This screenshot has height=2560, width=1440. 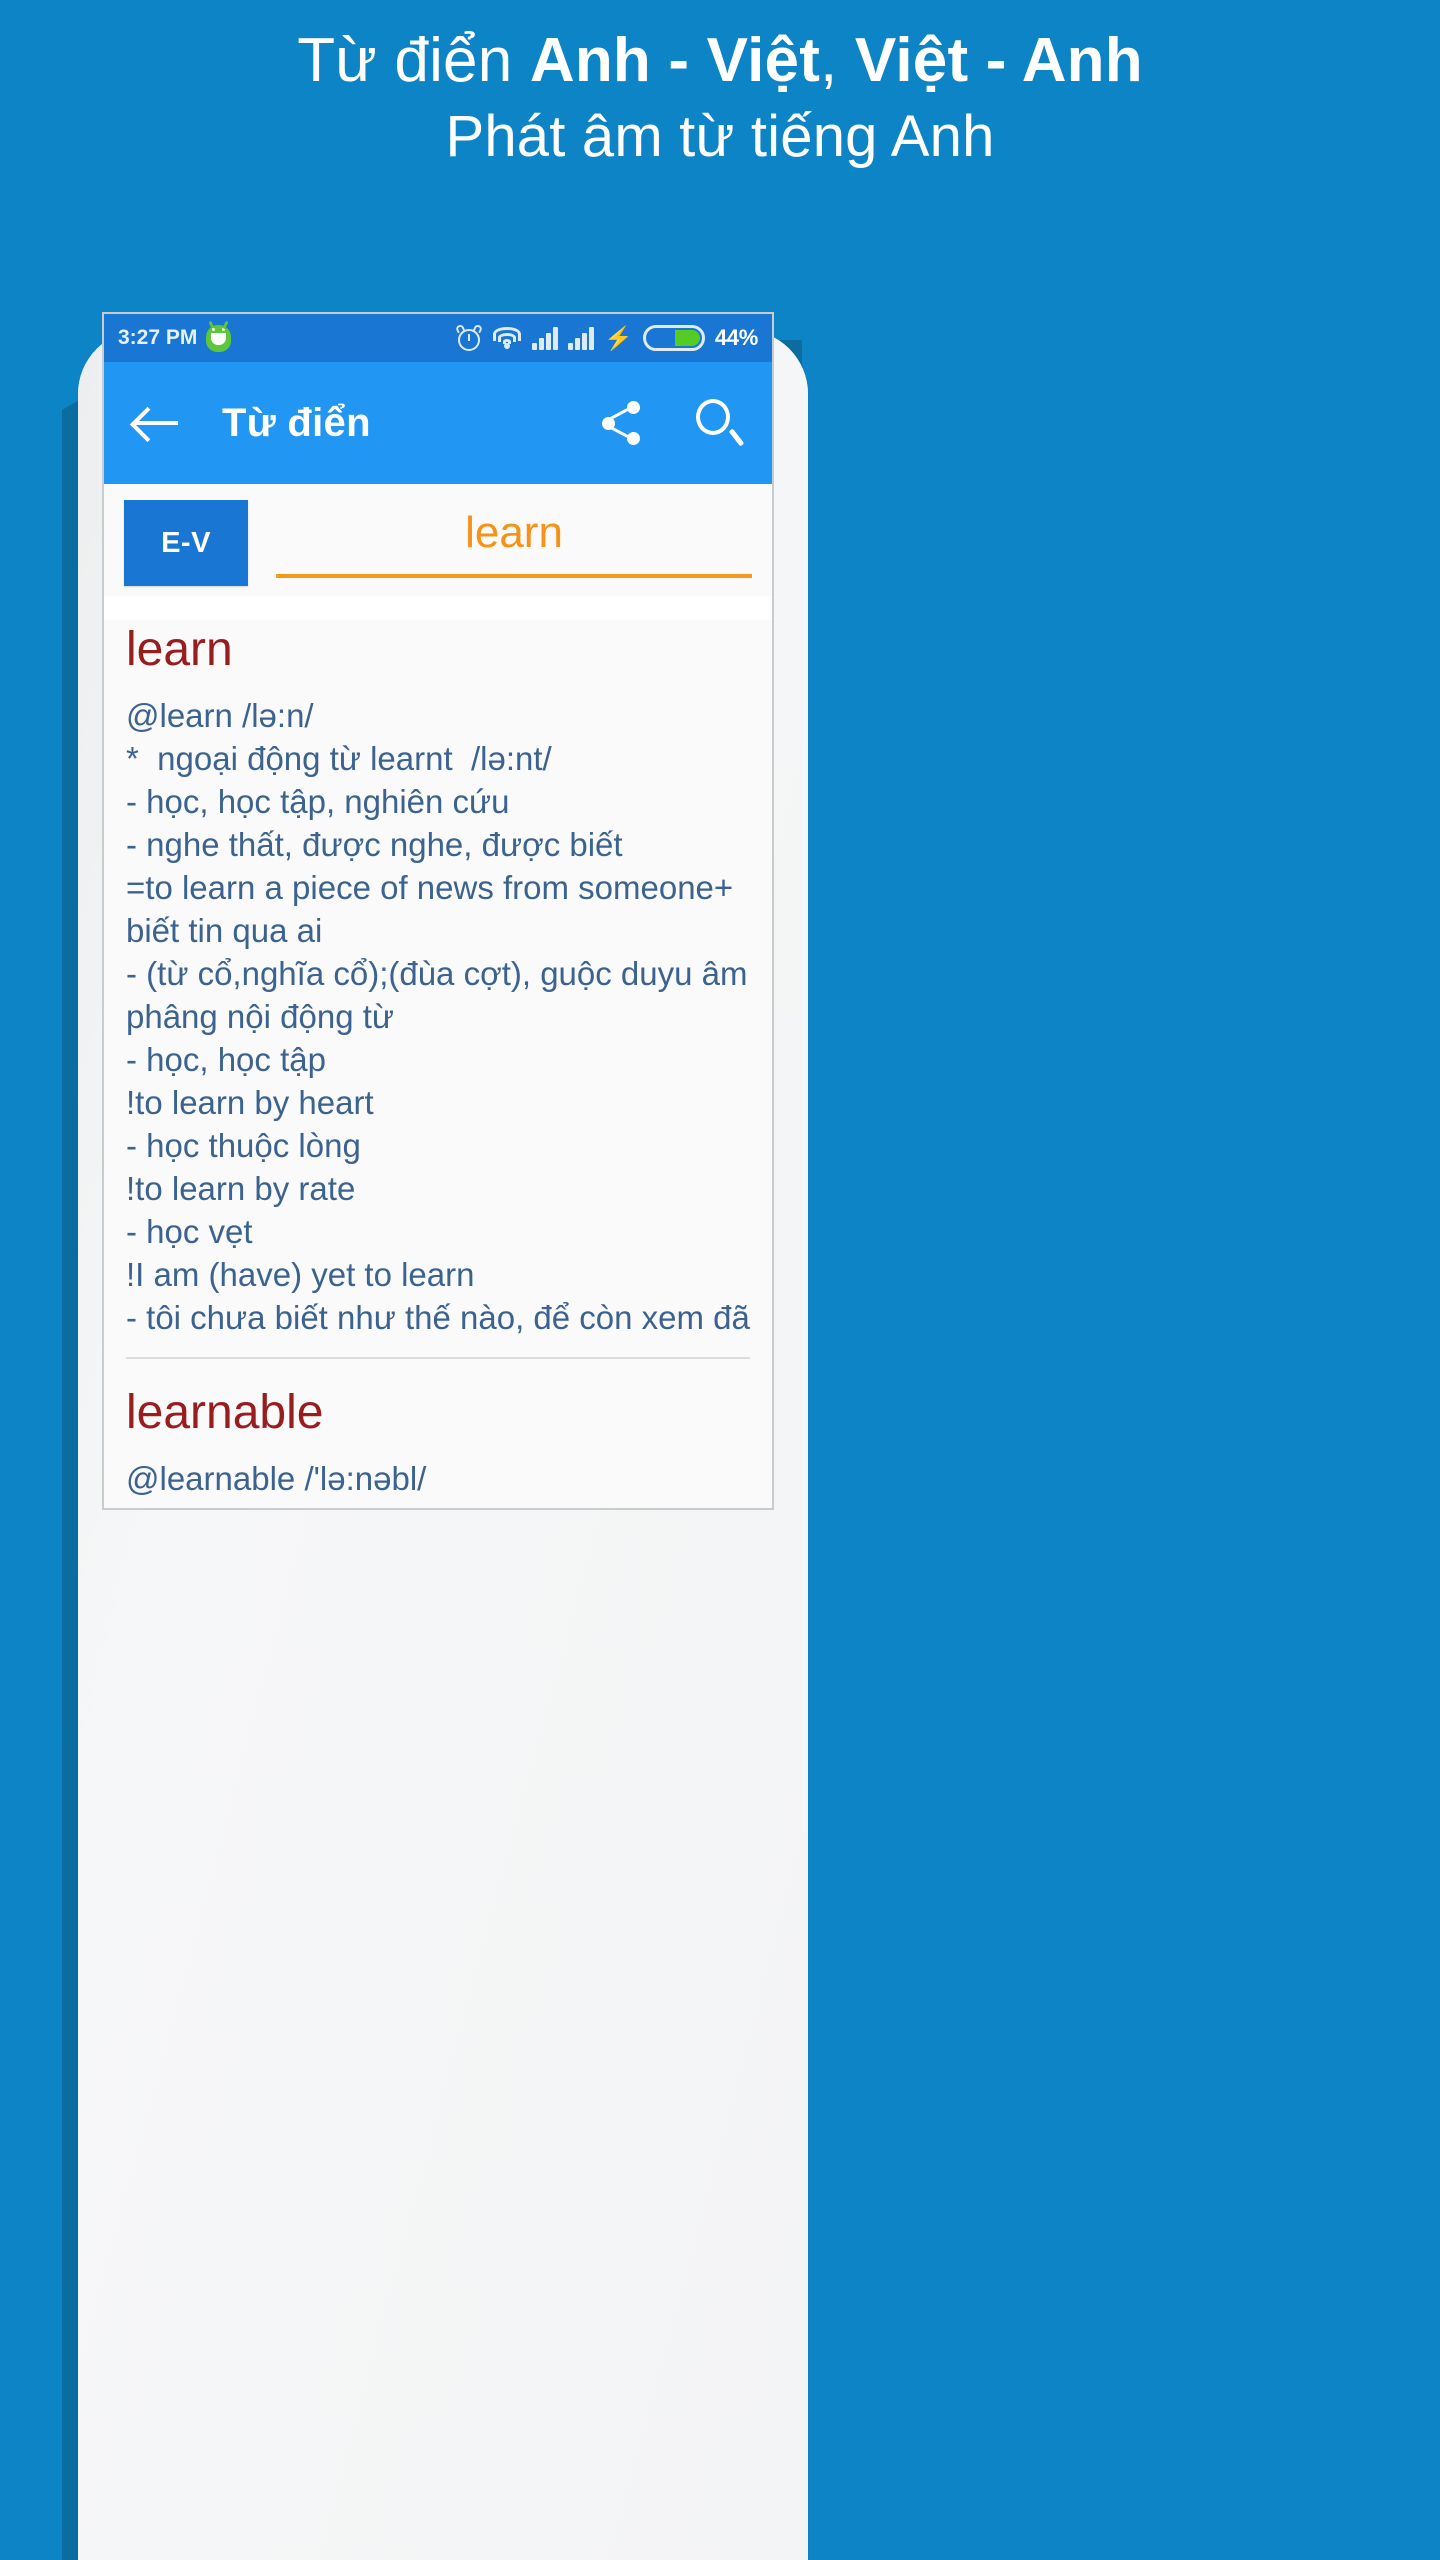 I want to click on battery-icon, so click(x=673, y=338).